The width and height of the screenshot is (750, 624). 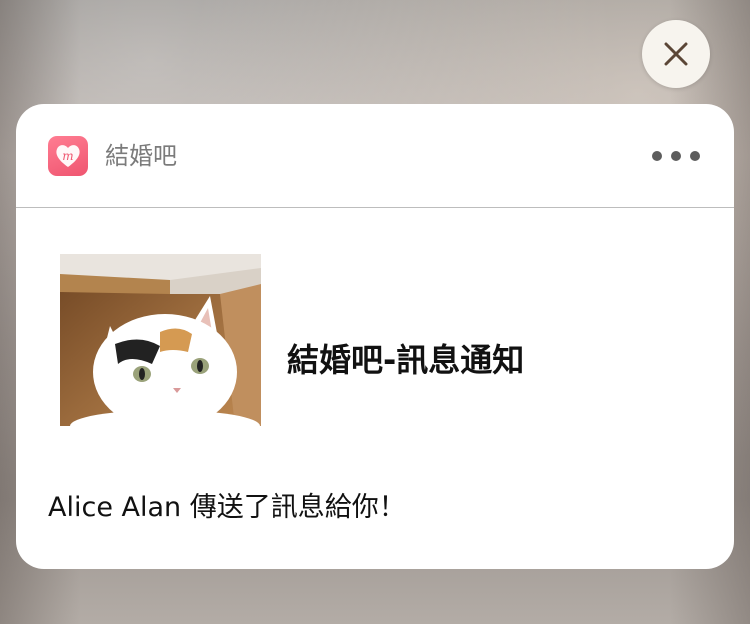 I want to click on close-icon, so click(x=676, y=54).